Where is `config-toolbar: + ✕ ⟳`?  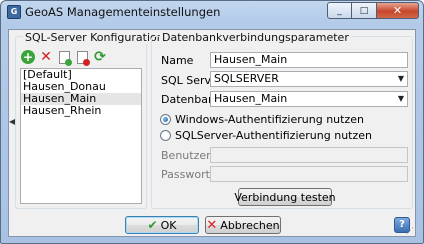
config-toolbar: + ✕ ⟳ is located at coordinates (64, 58).